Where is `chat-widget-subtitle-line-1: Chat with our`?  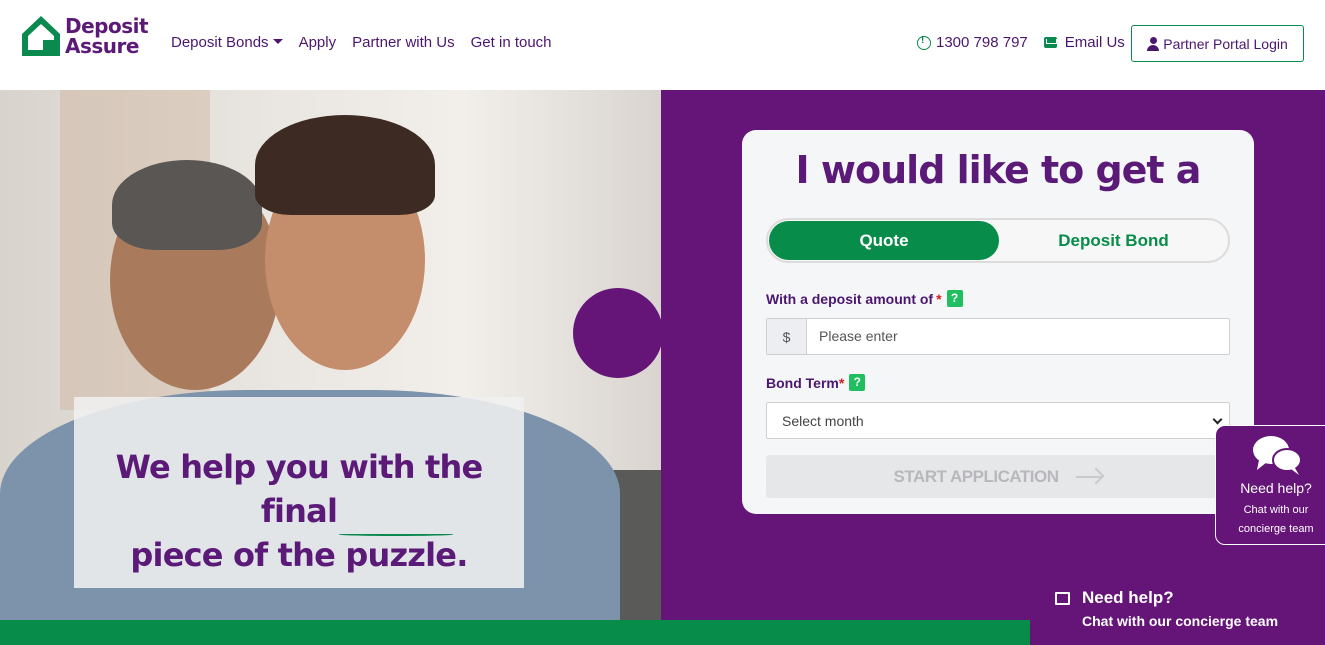 chat-widget-subtitle-line-1: Chat with our is located at coordinates (1276, 510).